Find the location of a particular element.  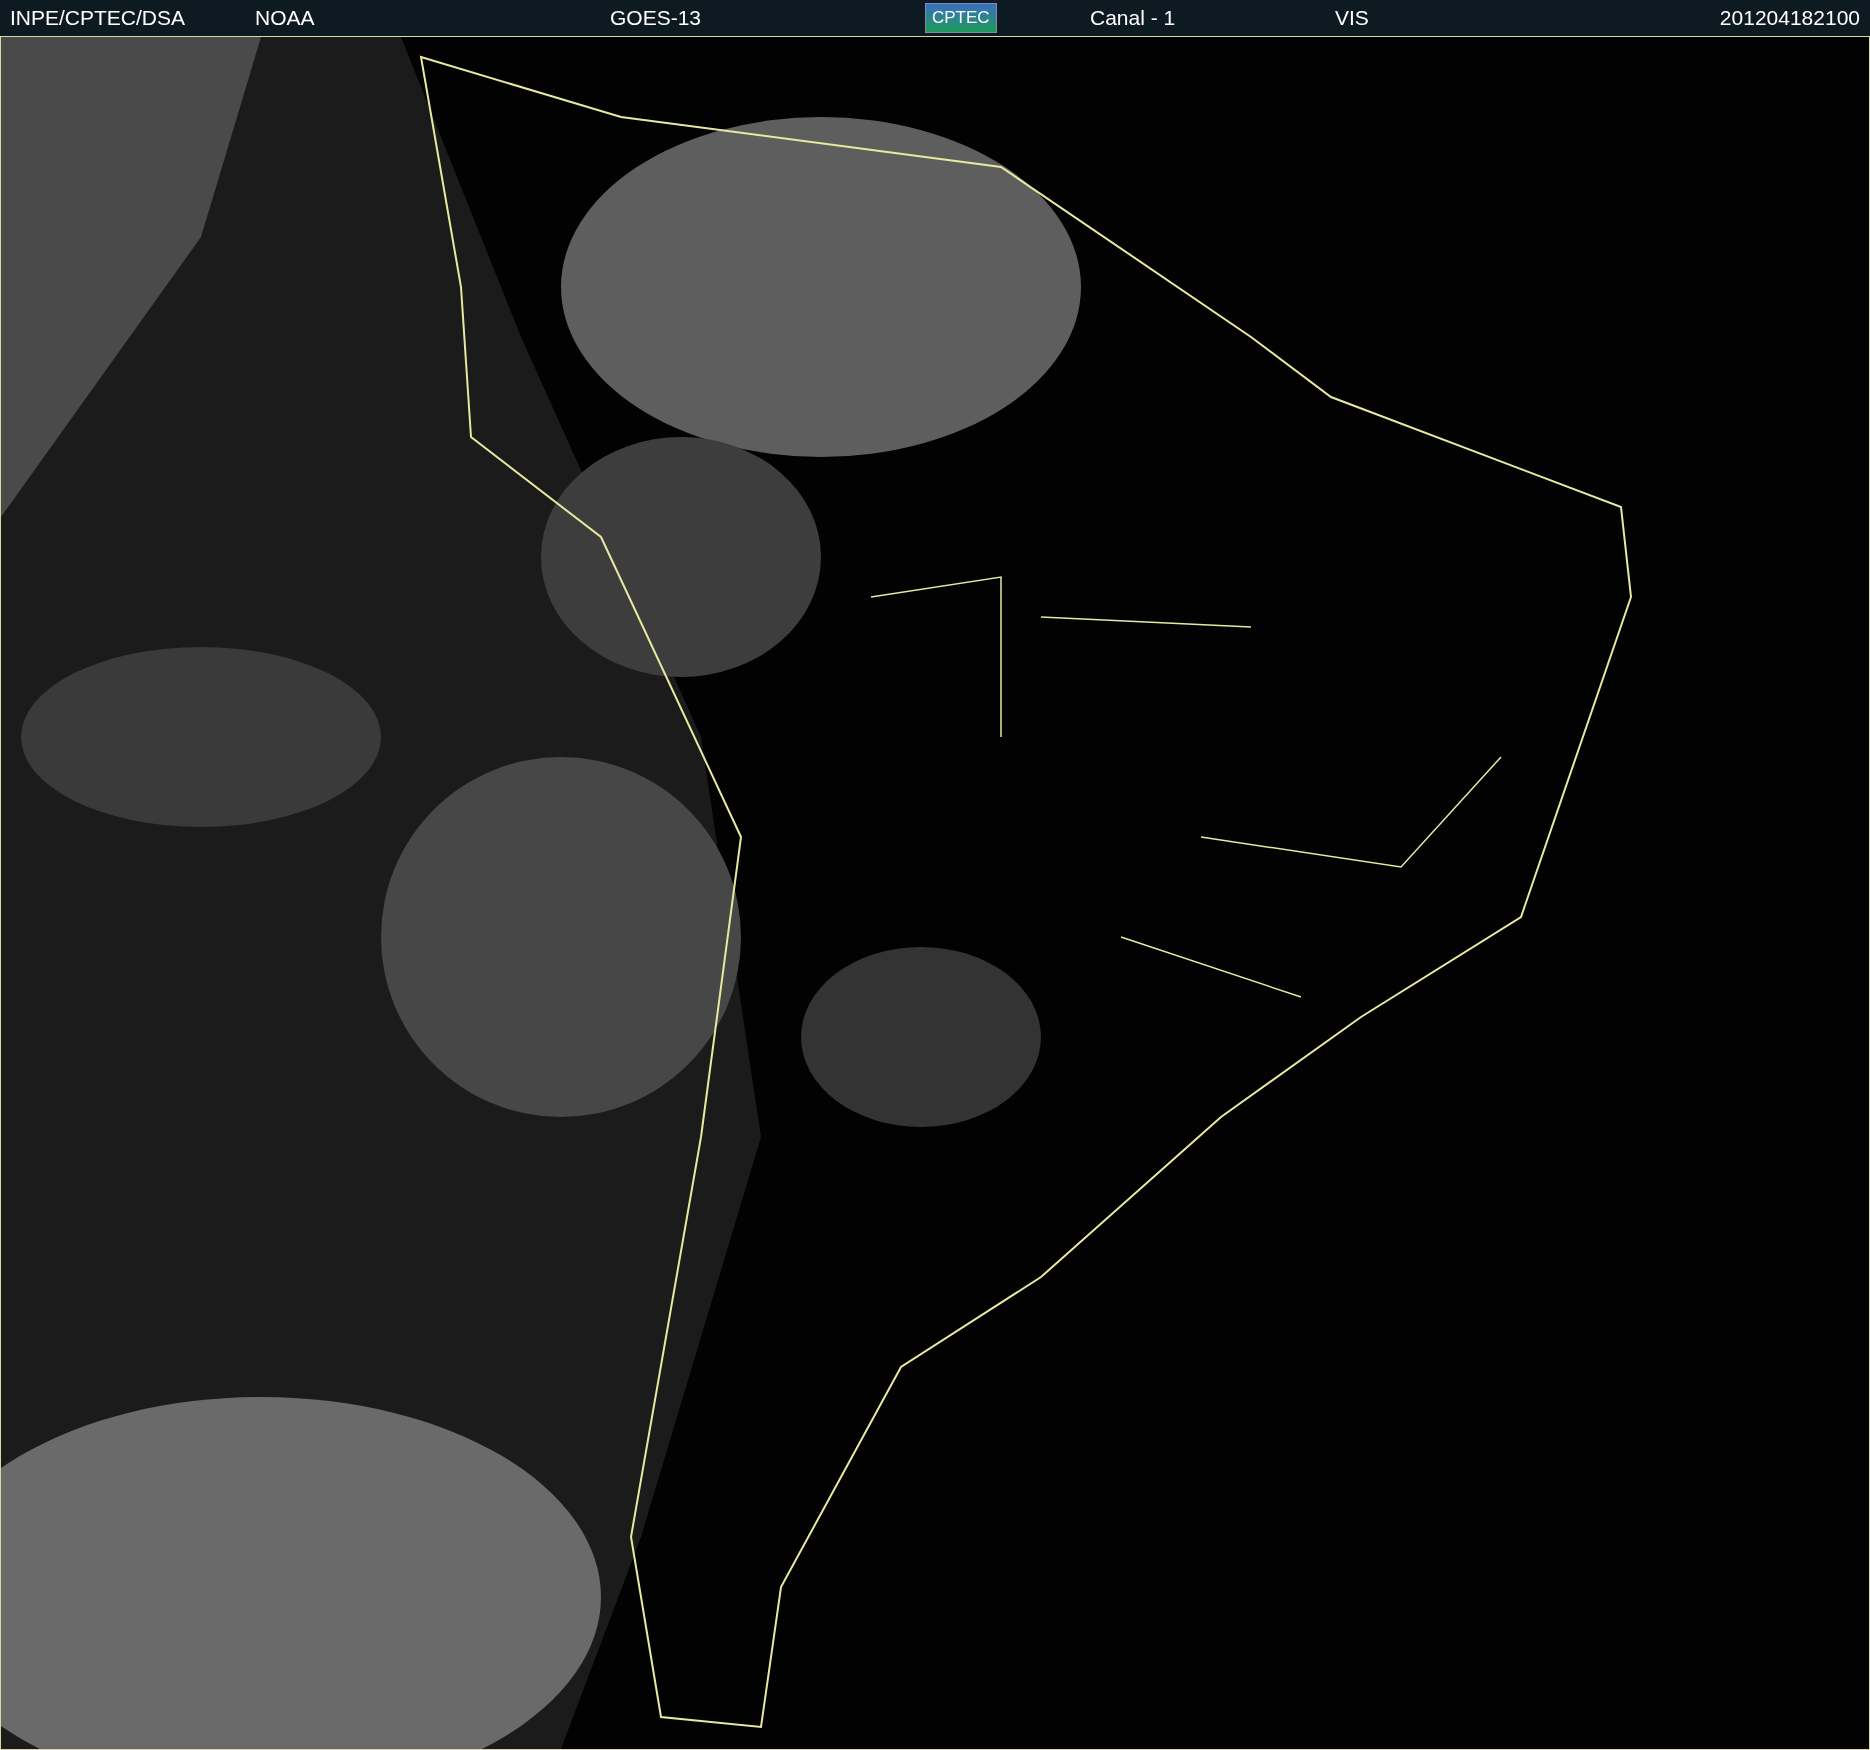

channel-label: Canal - 1 is located at coordinates (1133, 18).